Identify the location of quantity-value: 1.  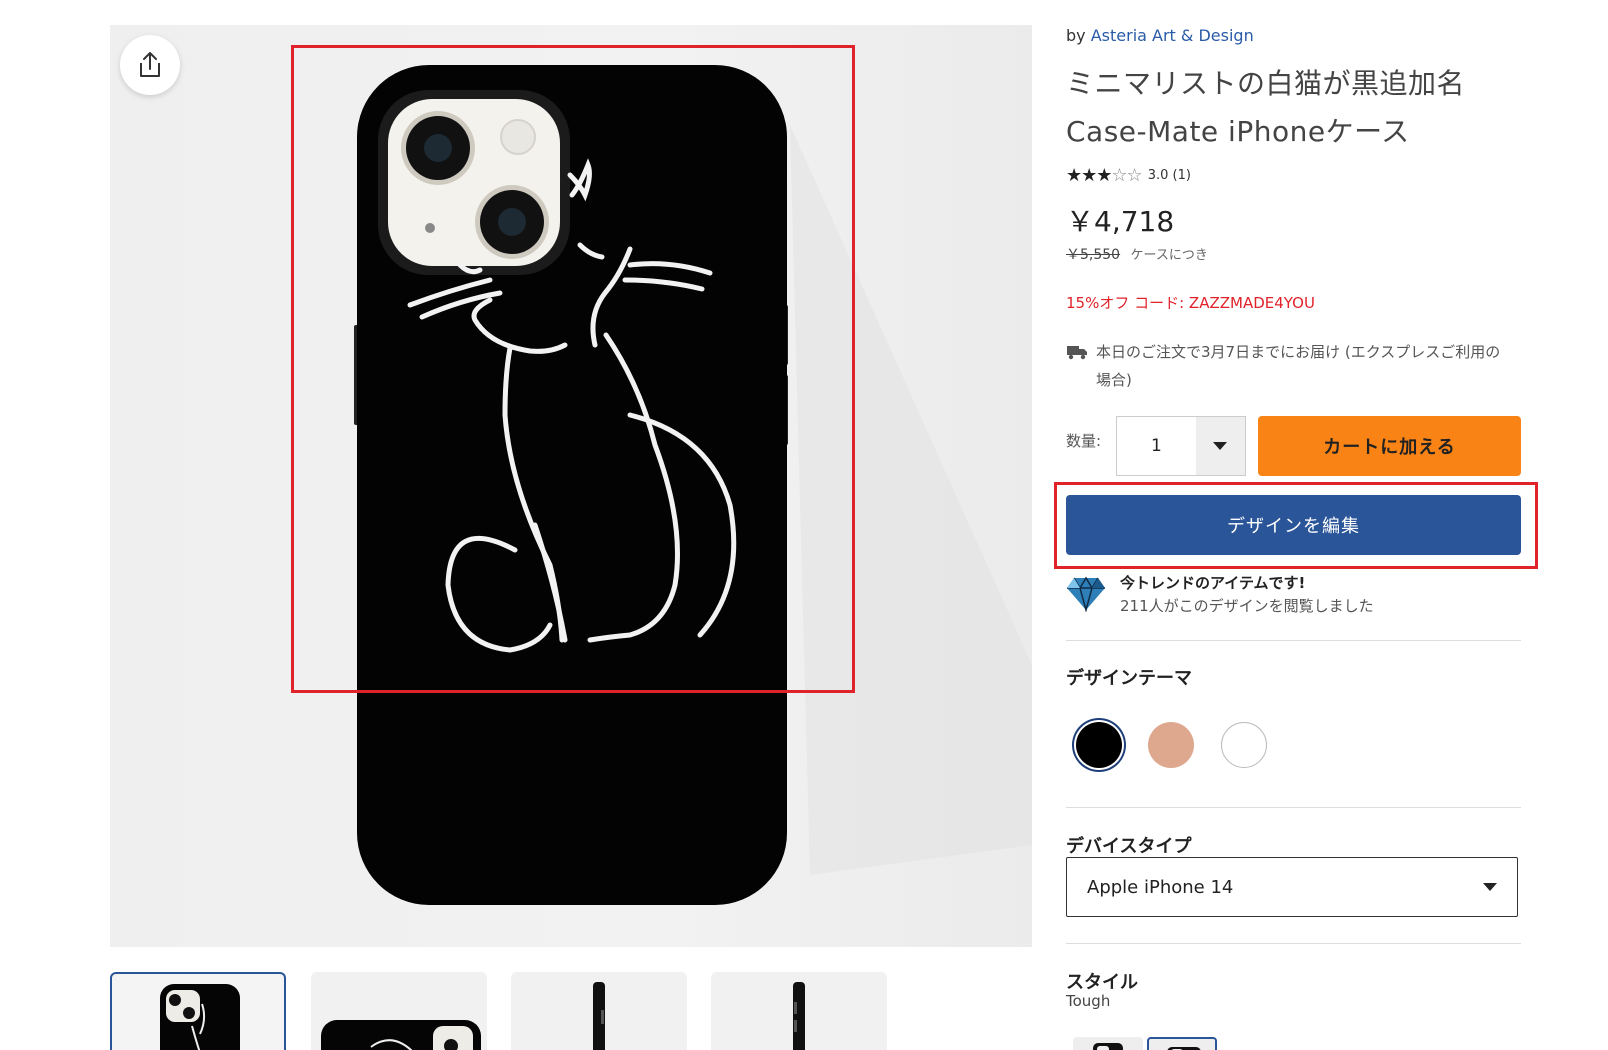
(1156, 446).